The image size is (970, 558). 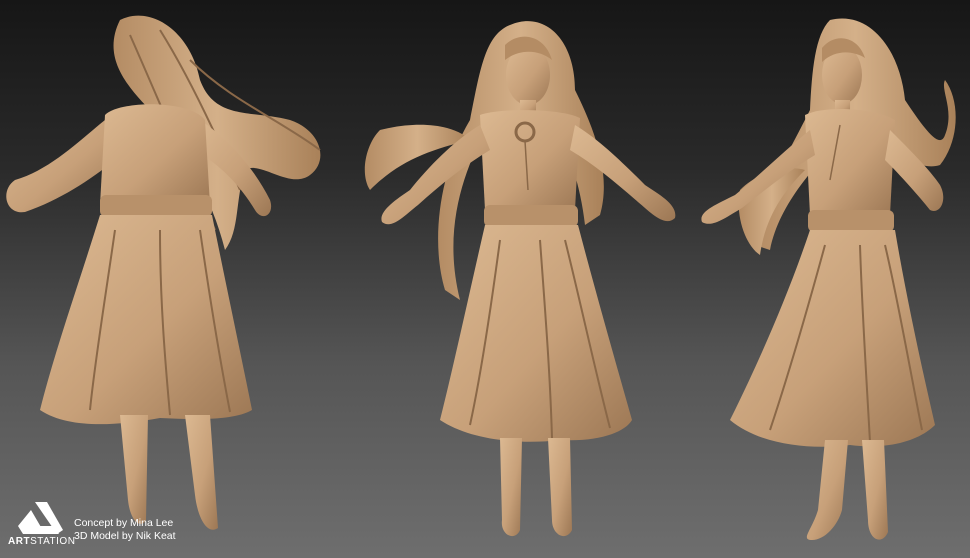 I want to click on credit-concept: Concept by Mina Lee, so click(x=124, y=523).